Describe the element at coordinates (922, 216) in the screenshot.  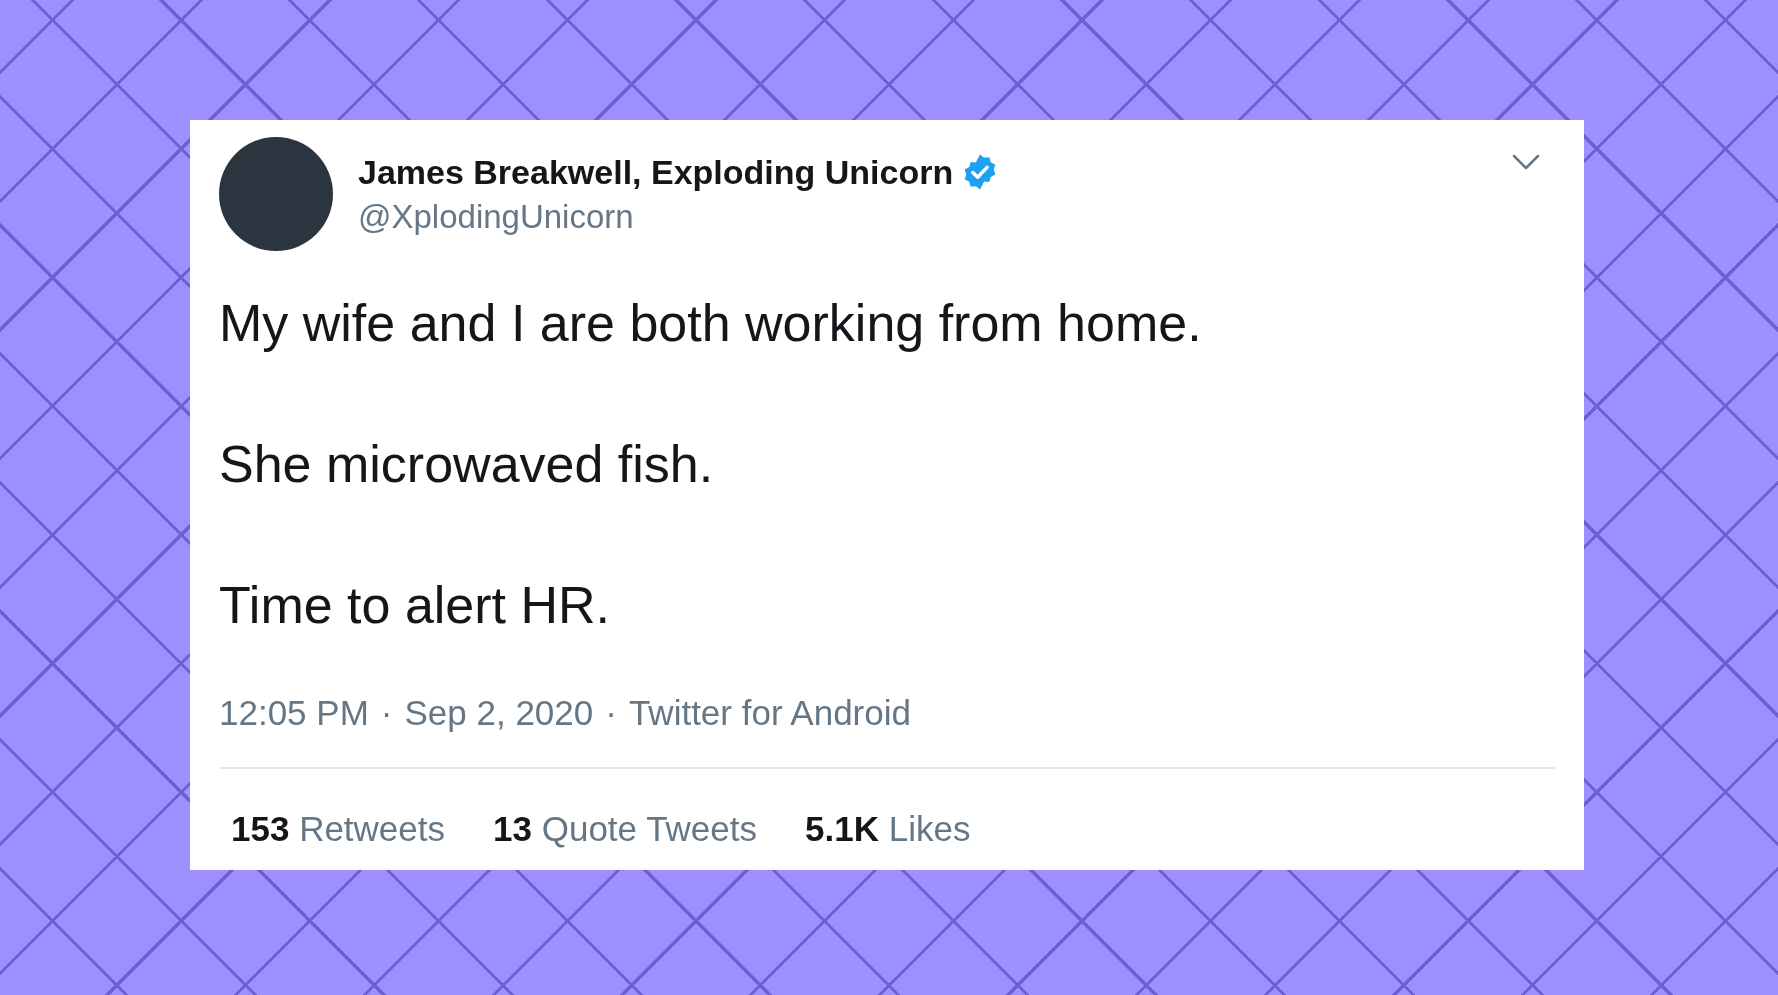
I see `author-handle: @XplodingUnicorn` at that location.